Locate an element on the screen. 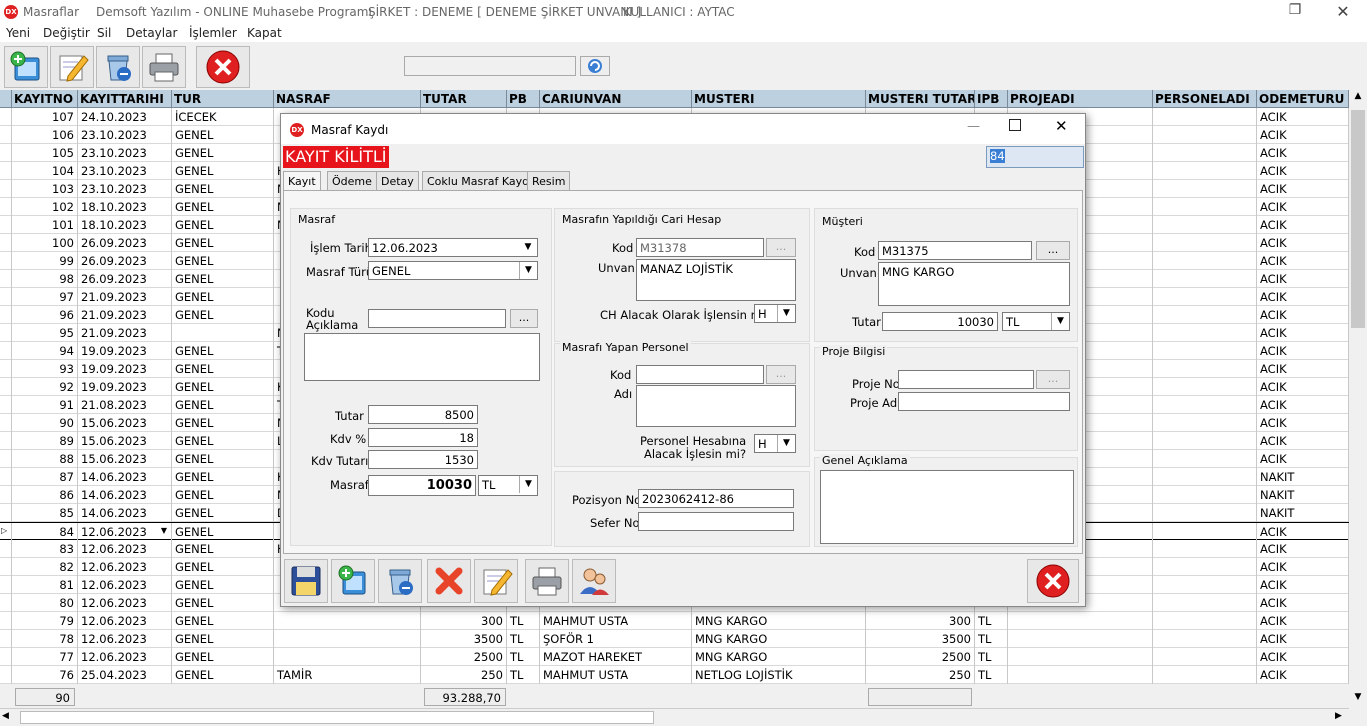 This screenshot has width=1367, height=726. table-cell: 94 is located at coordinates (45, 351).